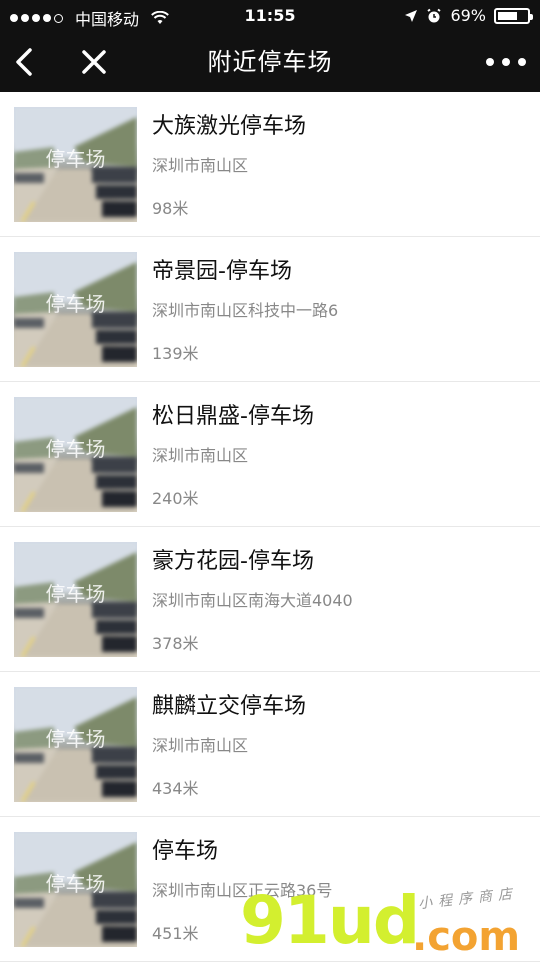 This screenshot has height=962, width=540. I want to click on more-icon, so click(506, 62).